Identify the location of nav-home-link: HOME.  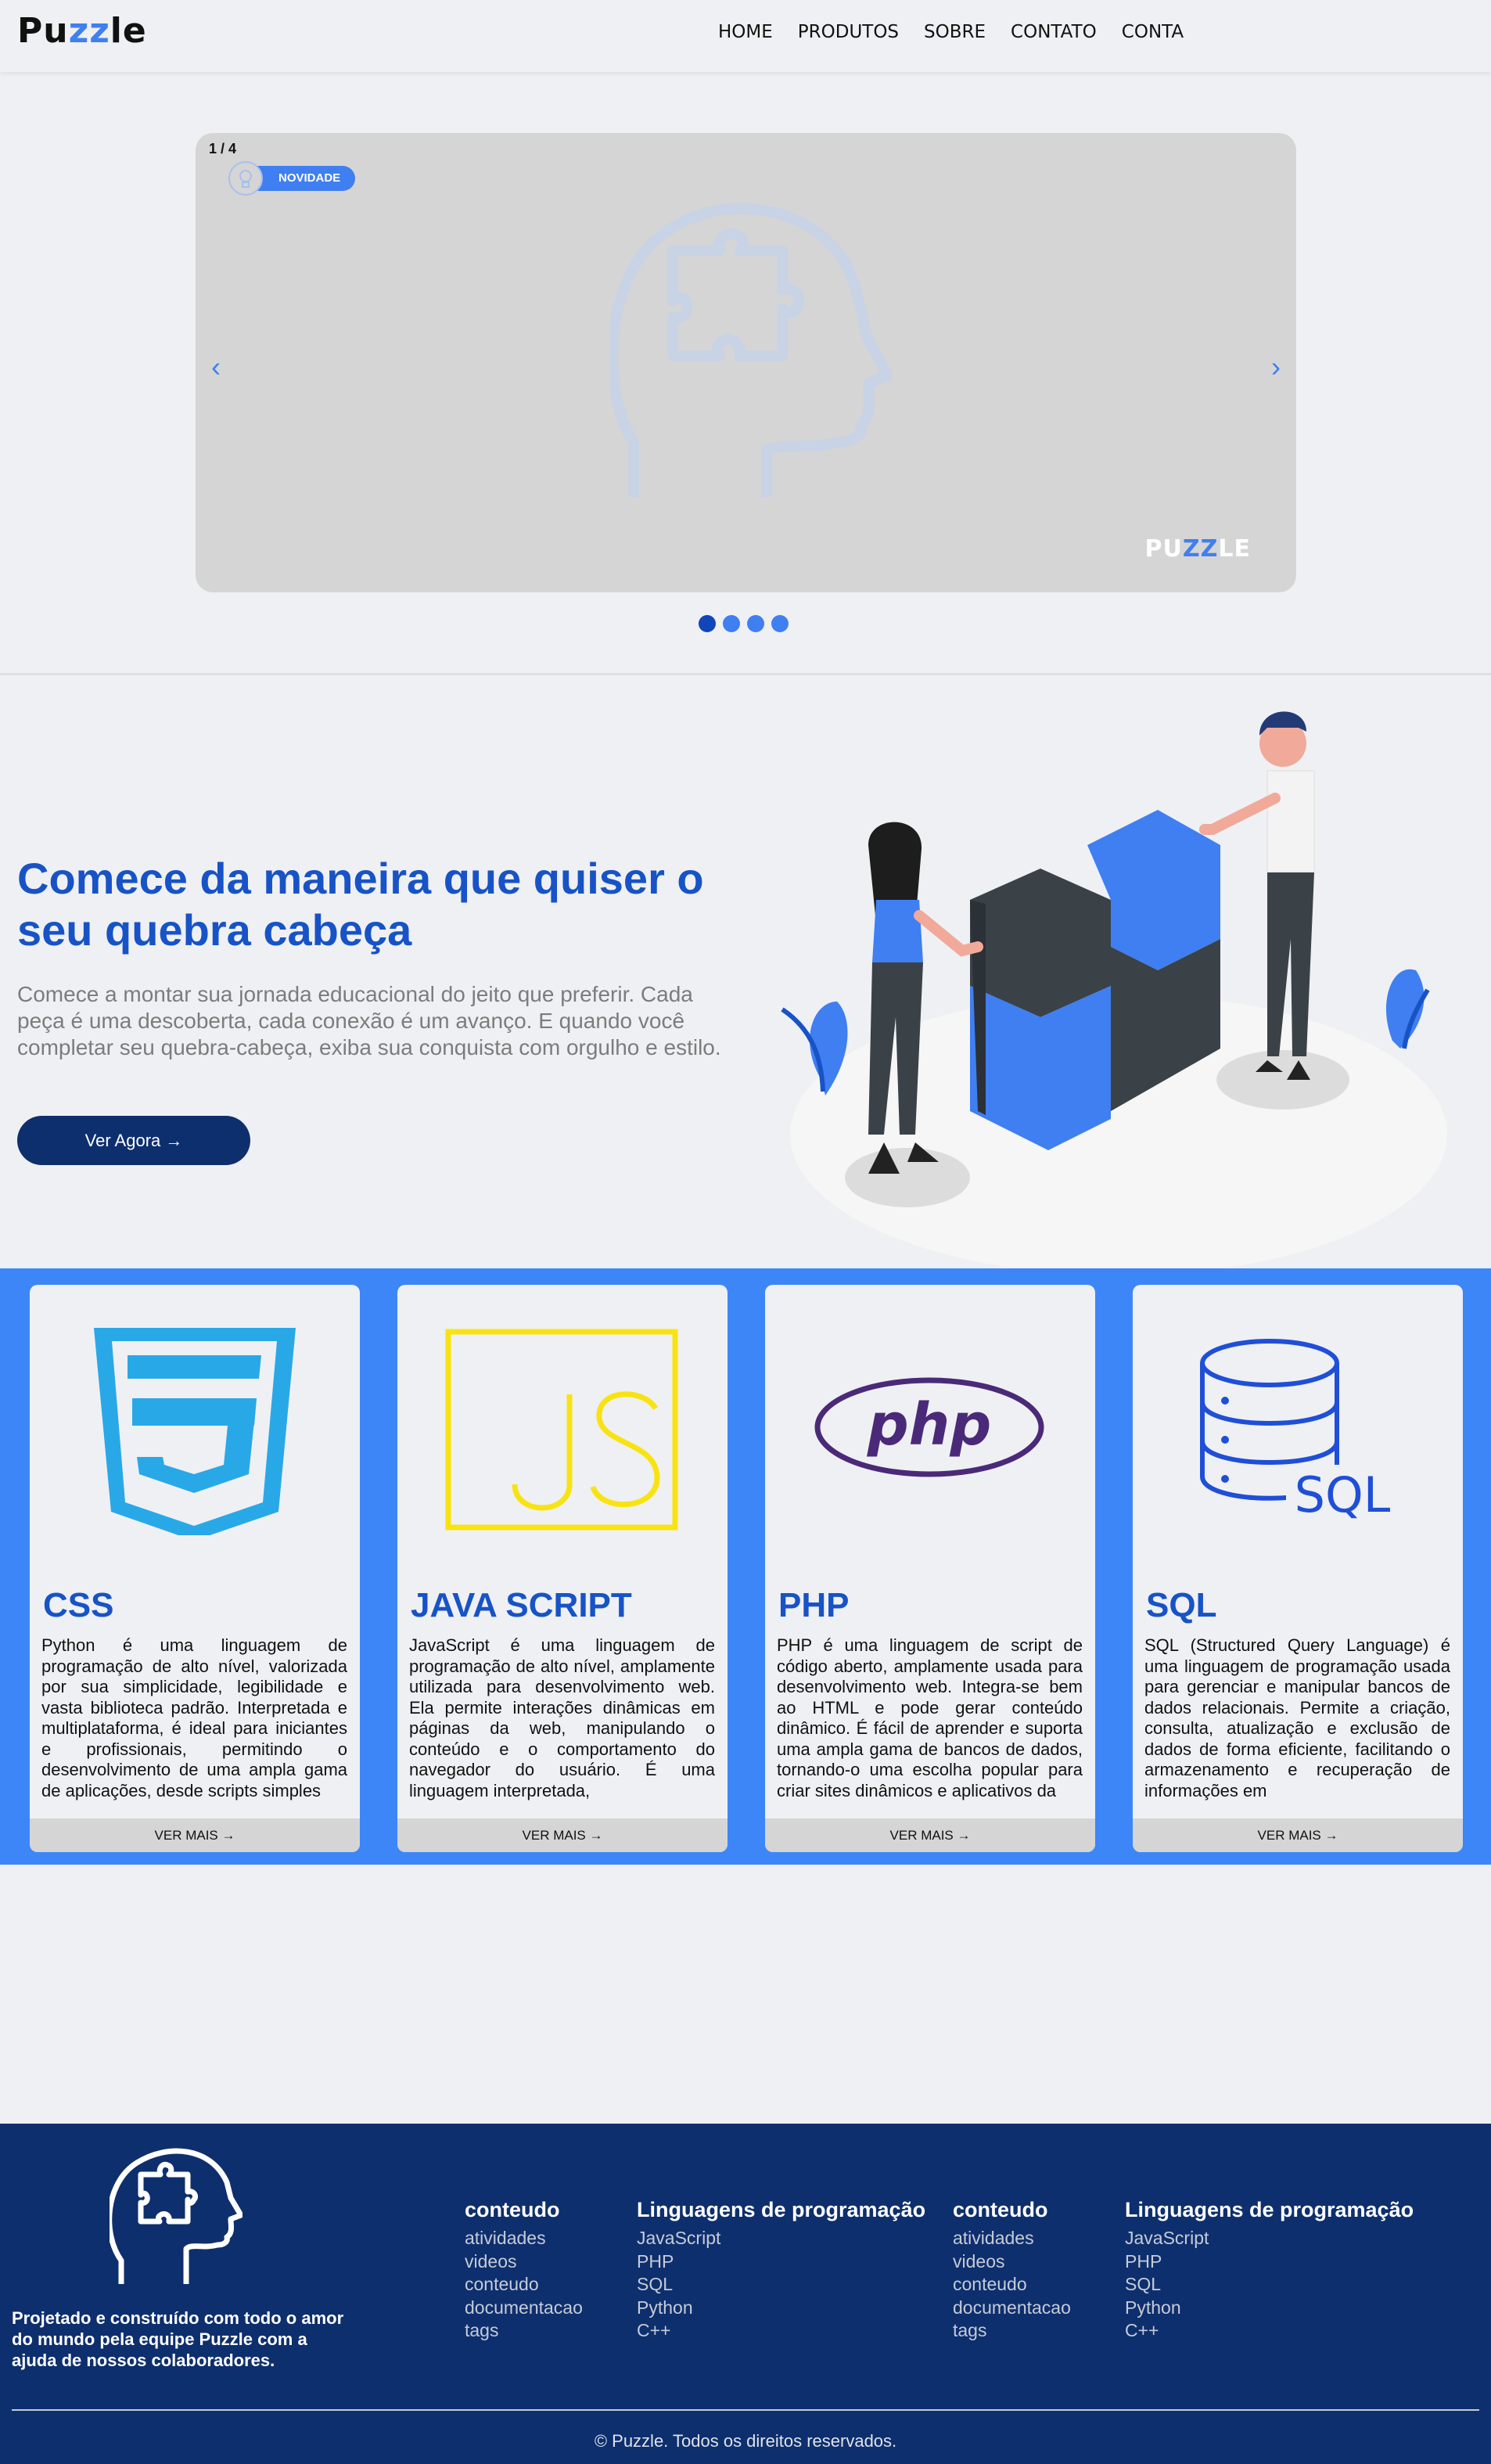
(746, 32).